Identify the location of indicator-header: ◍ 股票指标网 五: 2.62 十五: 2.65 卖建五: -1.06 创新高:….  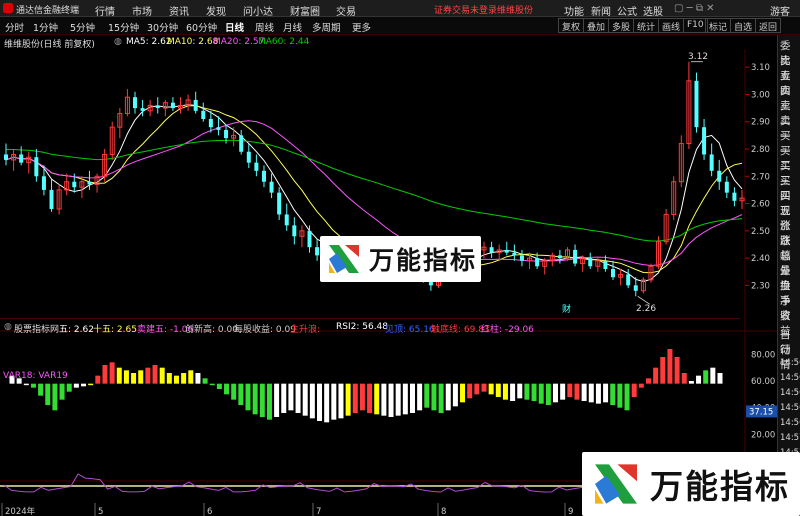
(370, 326).